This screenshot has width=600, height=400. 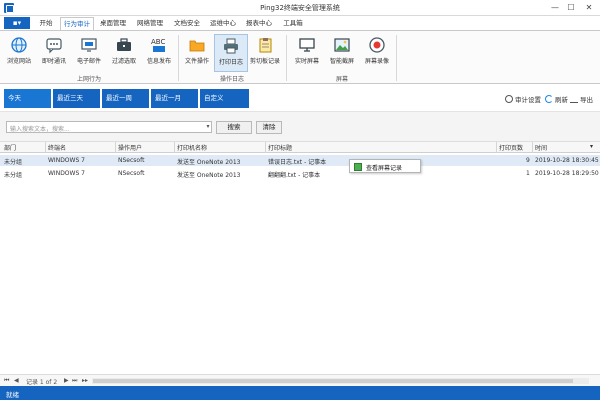 I want to click on sort-indicator-icon: ▾, so click(x=592, y=146).